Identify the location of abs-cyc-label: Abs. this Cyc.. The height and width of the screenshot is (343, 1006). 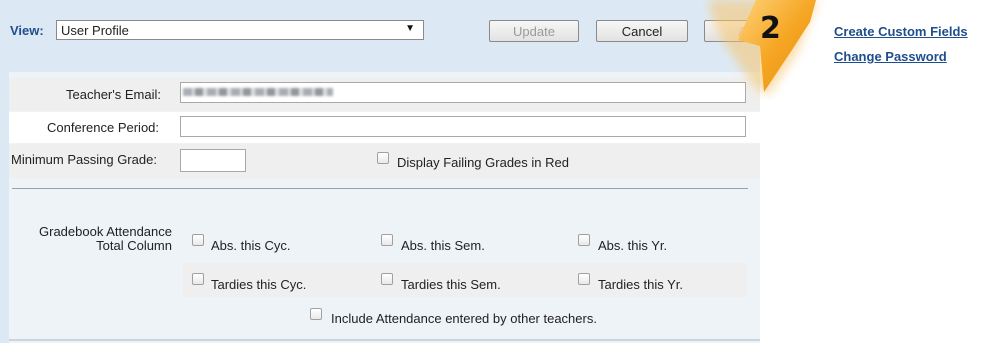
(251, 245).